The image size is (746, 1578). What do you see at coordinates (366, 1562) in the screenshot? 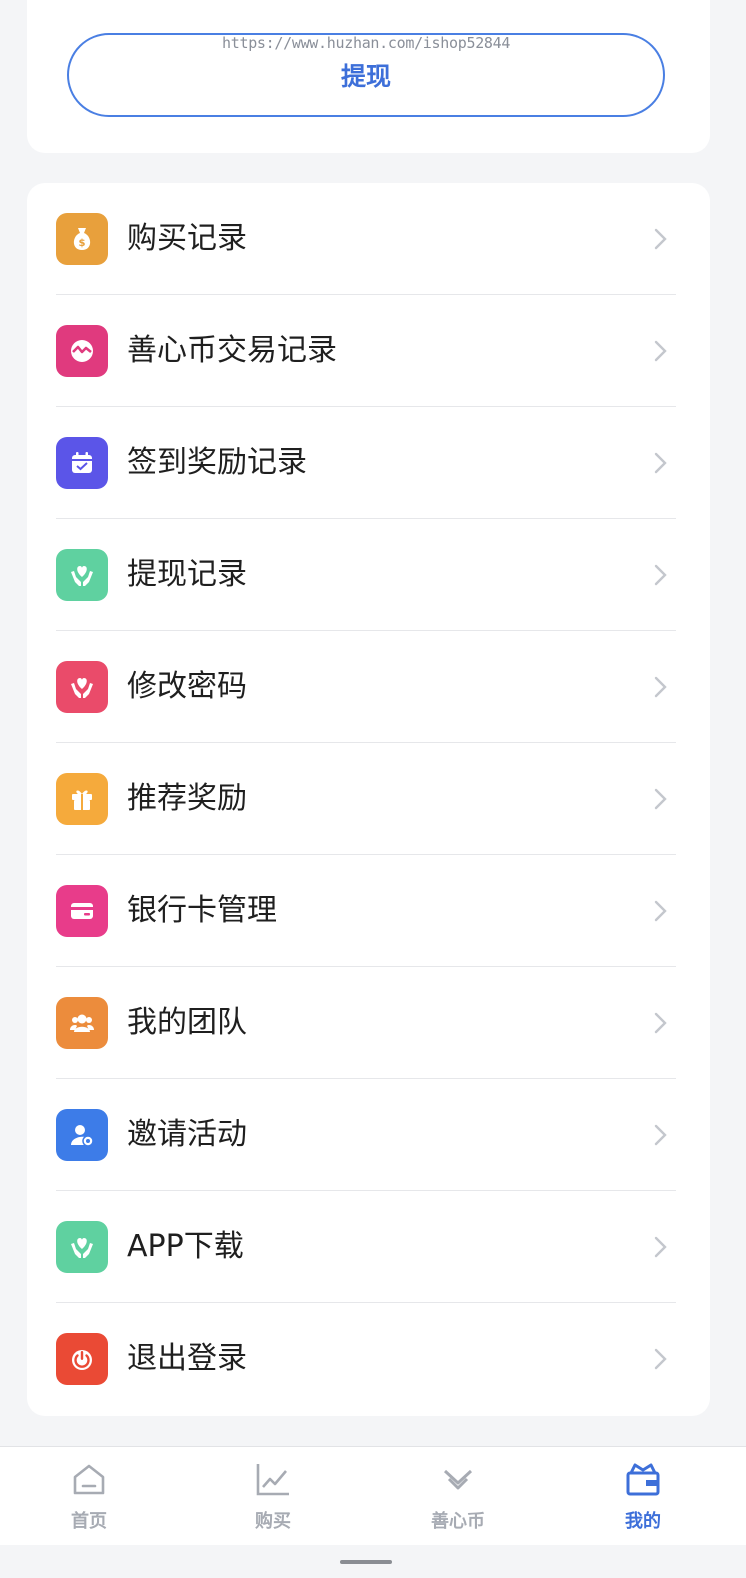
I see `home-indicator` at bounding box center [366, 1562].